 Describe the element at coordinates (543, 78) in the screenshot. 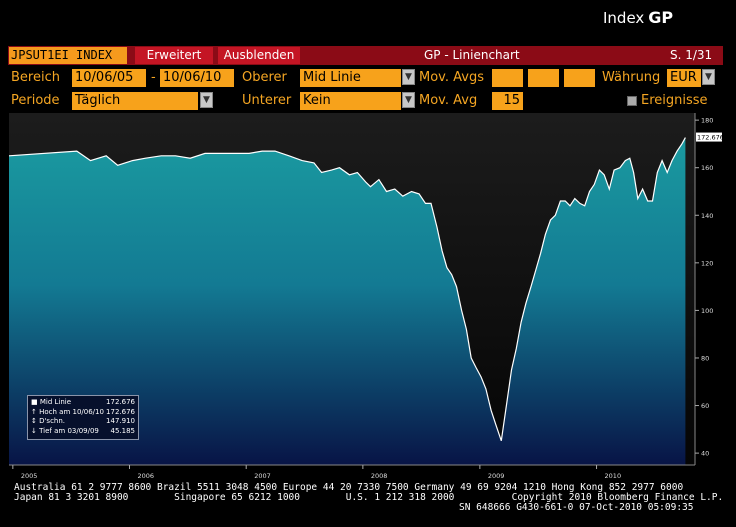

I see `mov-avg-2-input` at that location.